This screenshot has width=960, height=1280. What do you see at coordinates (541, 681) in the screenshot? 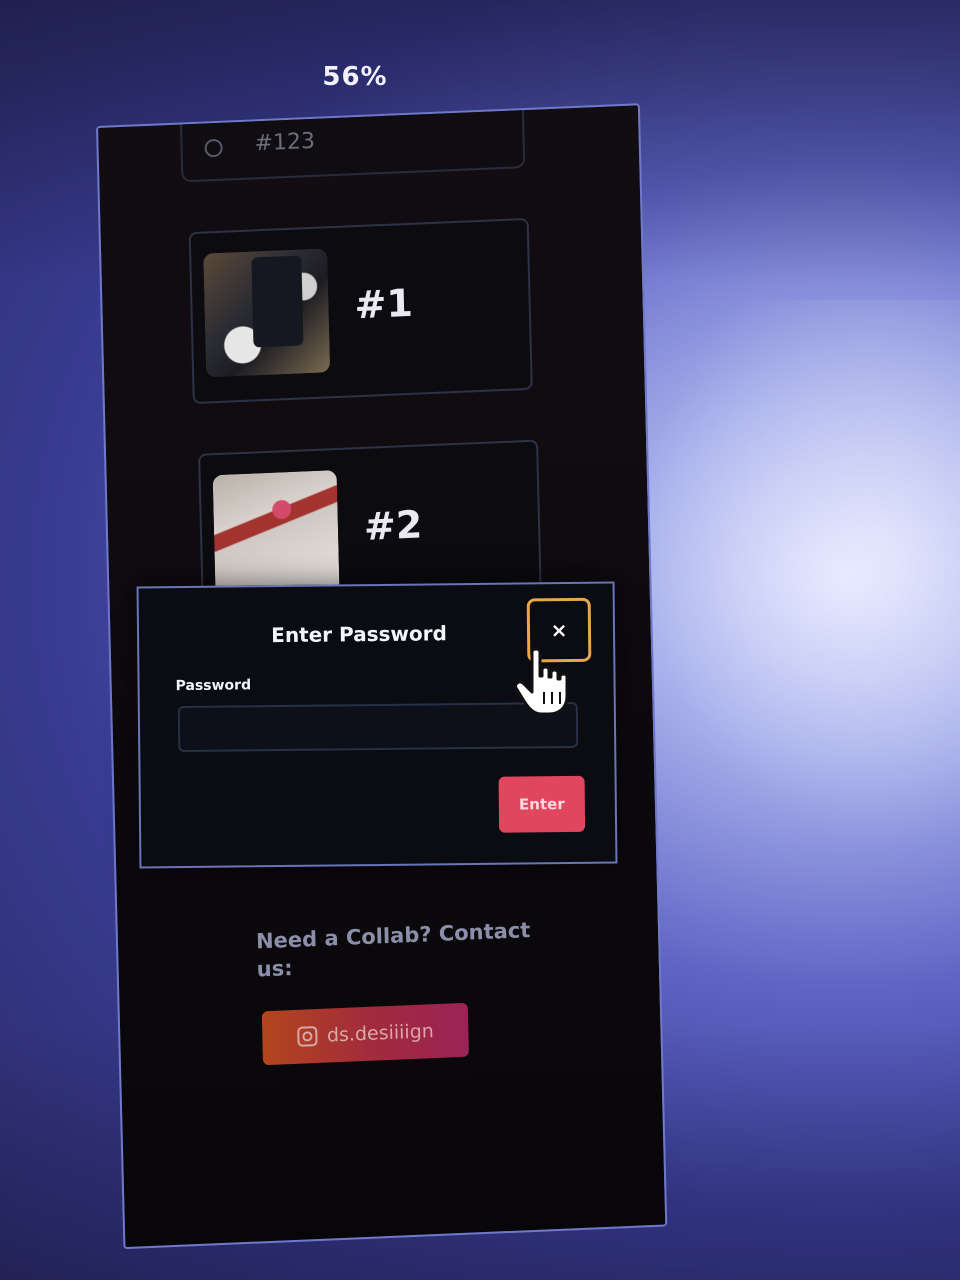
I see `hand-pointer-cursor-icon` at bounding box center [541, 681].